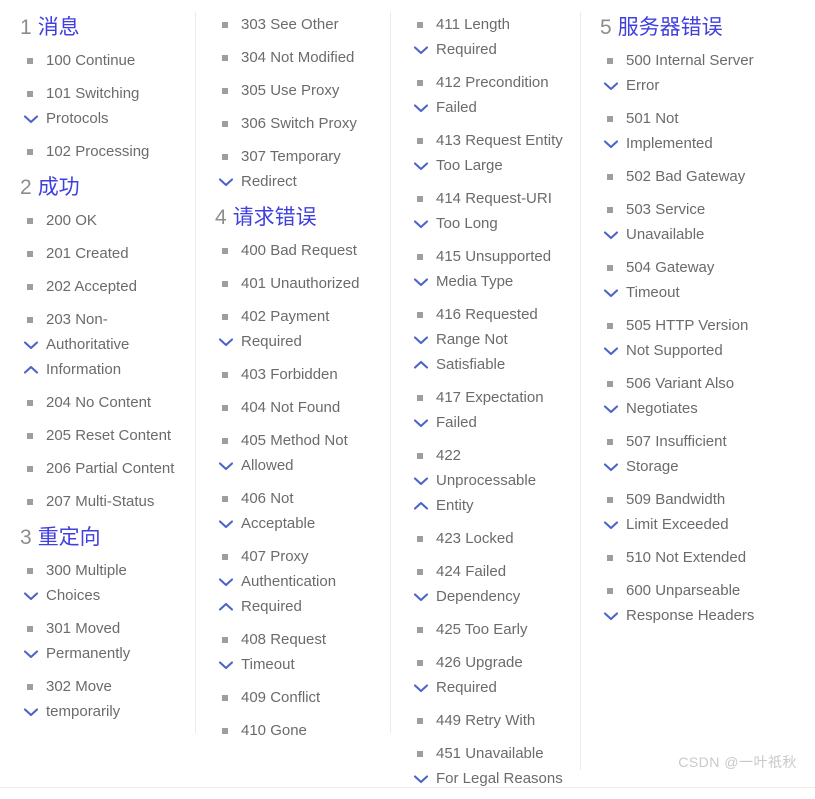 Image resolution: width=815 pixels, height=799 pixels. I want to click on status-code-label-line: 426 Upgrade, so click(479, 662).